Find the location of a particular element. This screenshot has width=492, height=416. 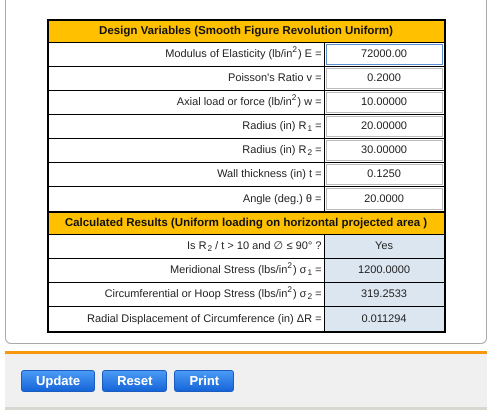

action-button: Update is located at coordinates (58, 381).